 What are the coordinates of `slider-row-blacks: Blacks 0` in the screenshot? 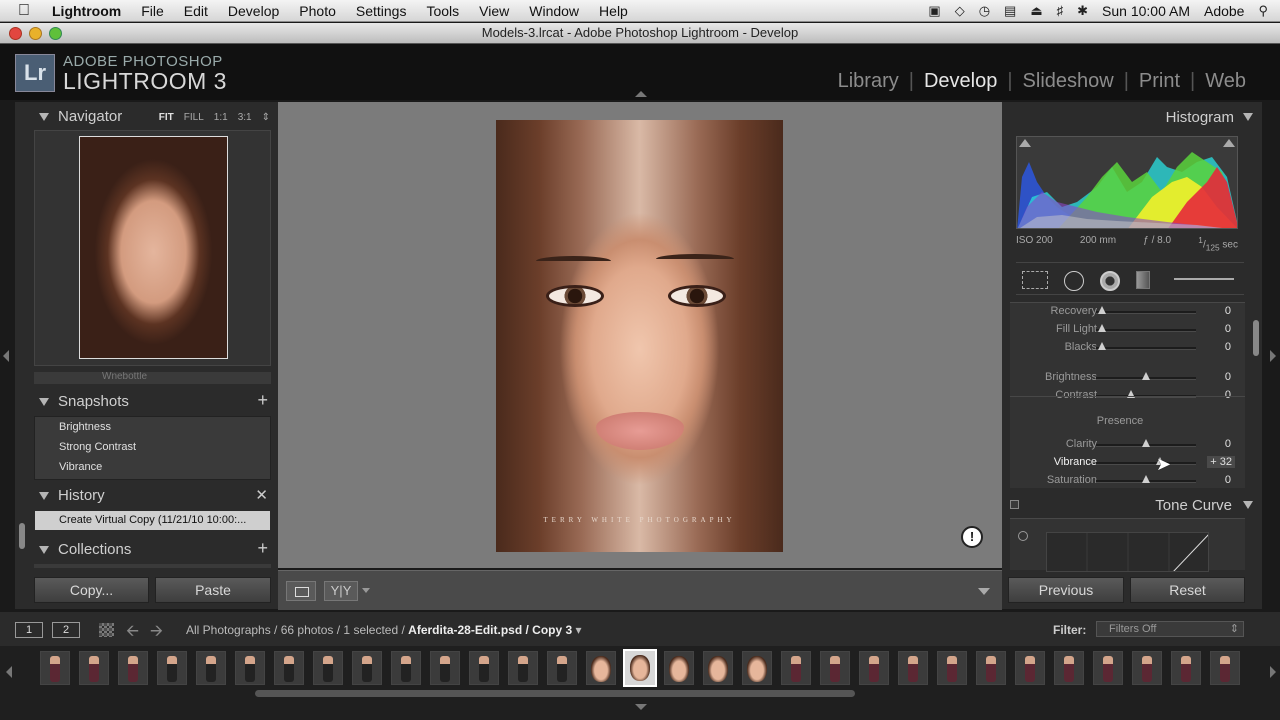 It's located at (1127, 348).